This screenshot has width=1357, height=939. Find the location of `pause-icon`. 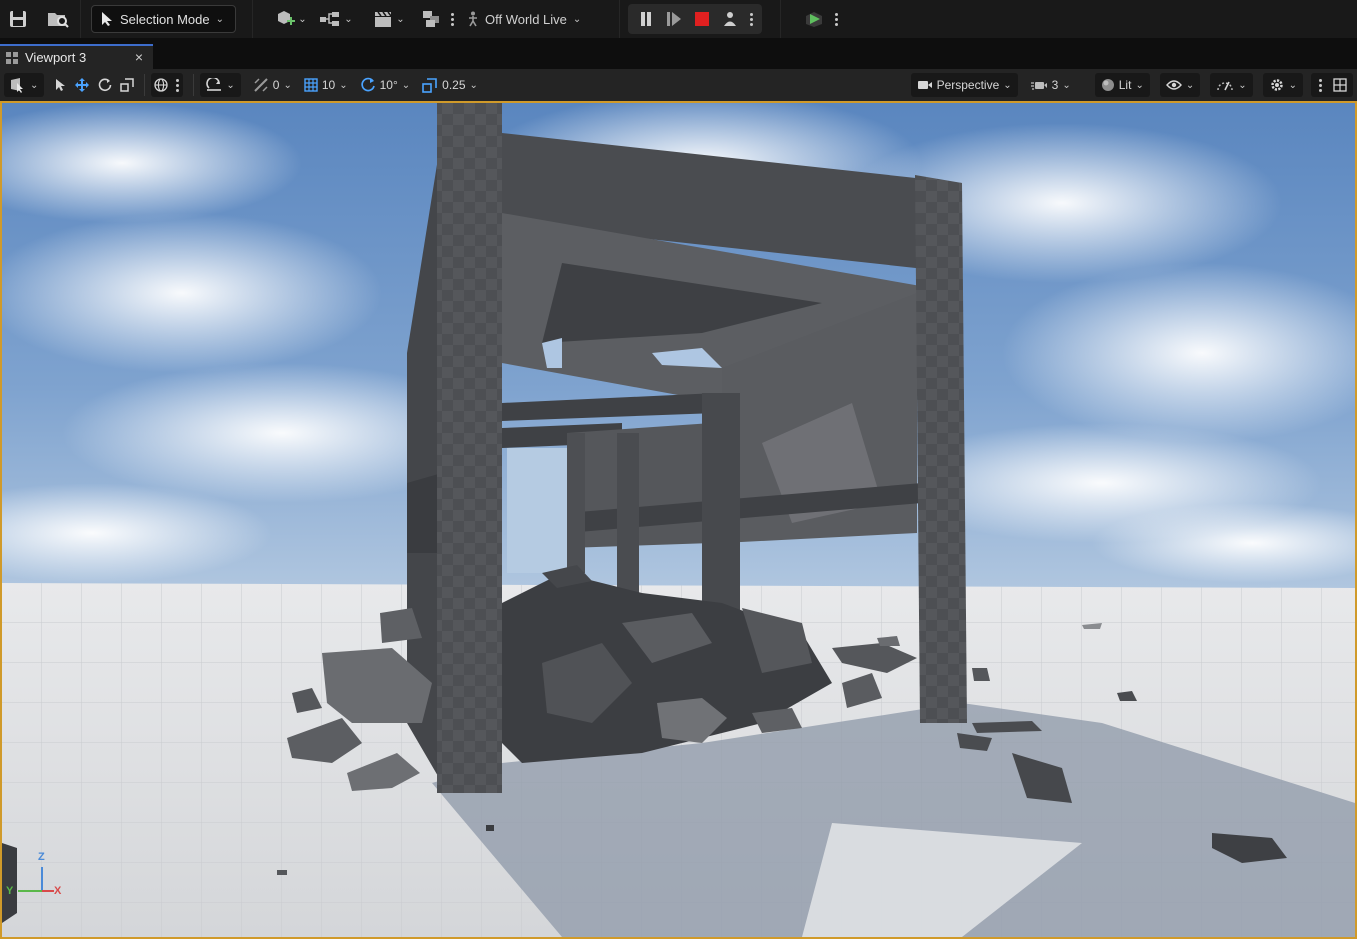

pause-icon is located at coordinates (646, 19).